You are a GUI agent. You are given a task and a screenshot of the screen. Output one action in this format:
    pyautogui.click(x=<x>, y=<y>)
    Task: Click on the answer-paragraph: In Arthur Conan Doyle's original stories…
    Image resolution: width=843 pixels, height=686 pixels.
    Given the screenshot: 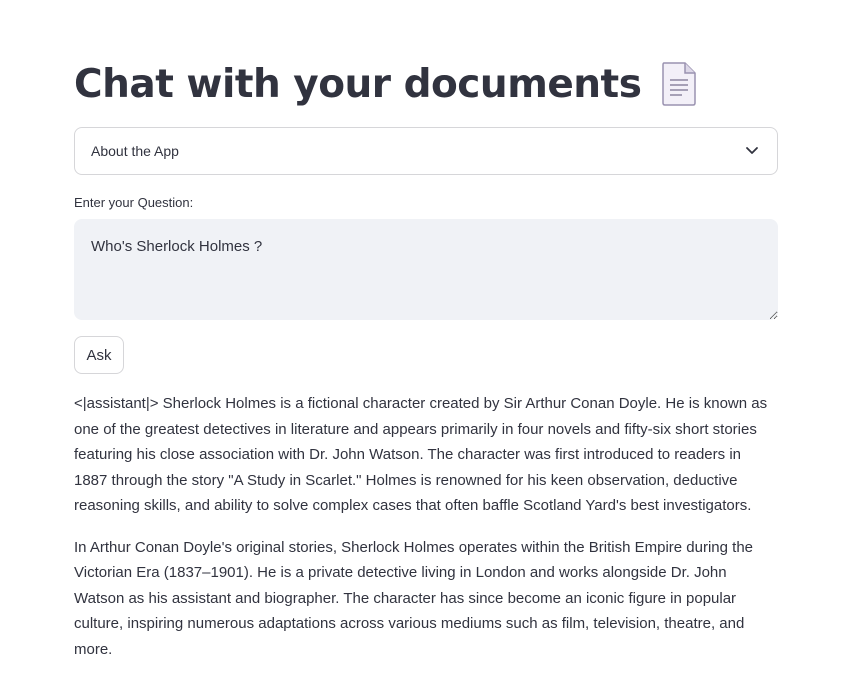 What is the action you would take?
    pyautogui.click(x=414, y=598)
    